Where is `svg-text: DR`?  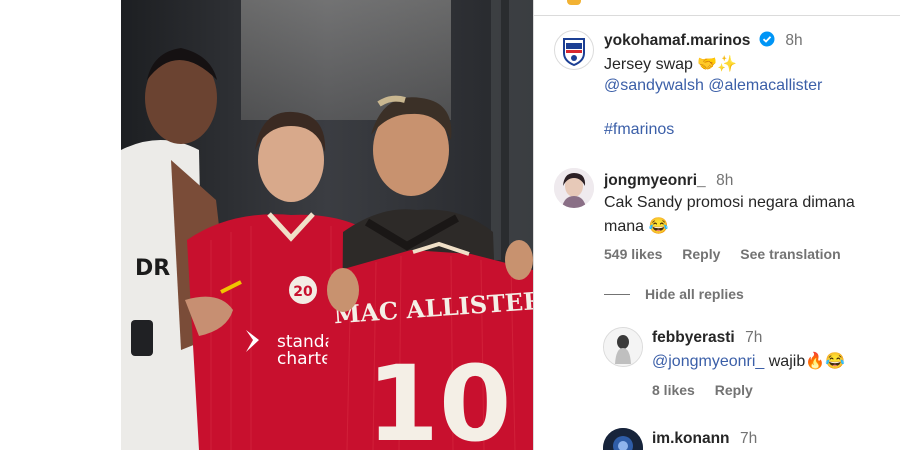
svg-text: DR is located at coordinates (152, 268).